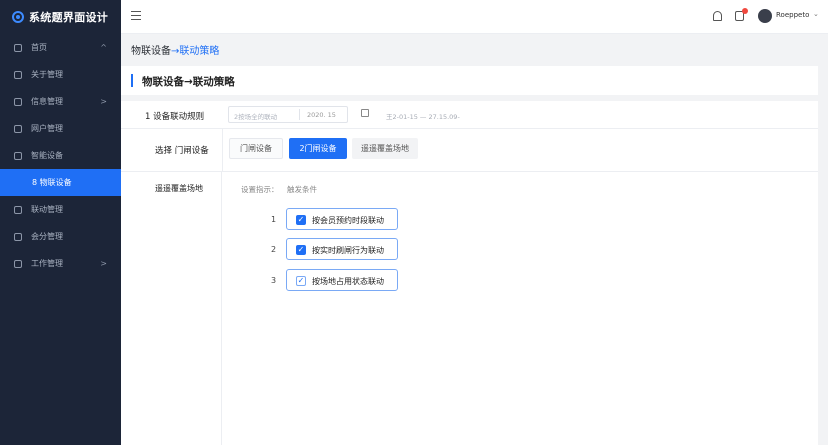 This screenshot has width=828, height=445. I want to click on trigger-label: 触发条件, so click(302, 189).